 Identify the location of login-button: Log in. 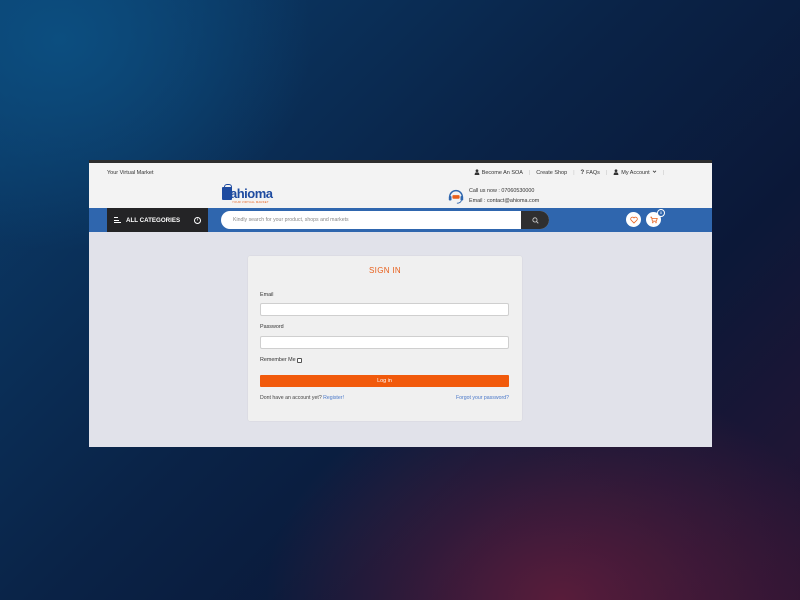
(384, 381).